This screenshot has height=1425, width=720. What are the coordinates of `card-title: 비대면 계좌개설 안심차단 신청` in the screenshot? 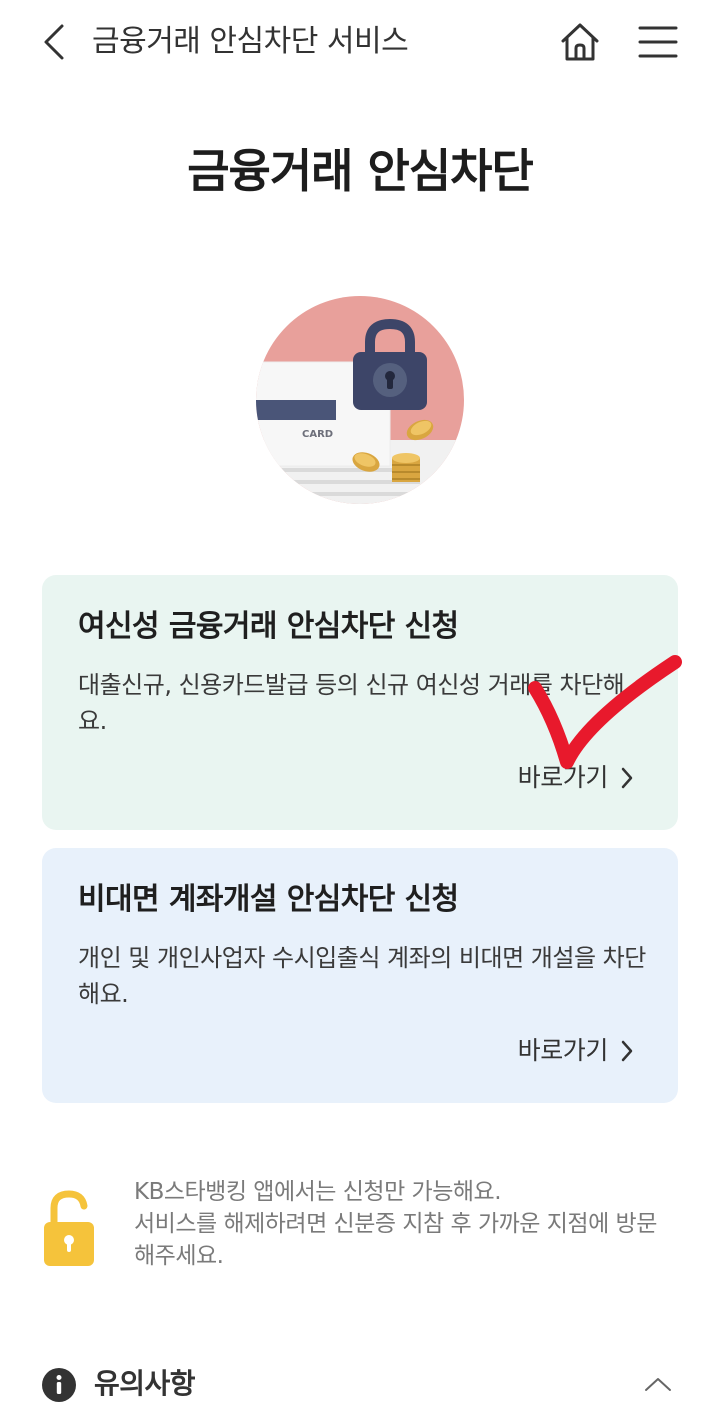 It's located at (268, 899).